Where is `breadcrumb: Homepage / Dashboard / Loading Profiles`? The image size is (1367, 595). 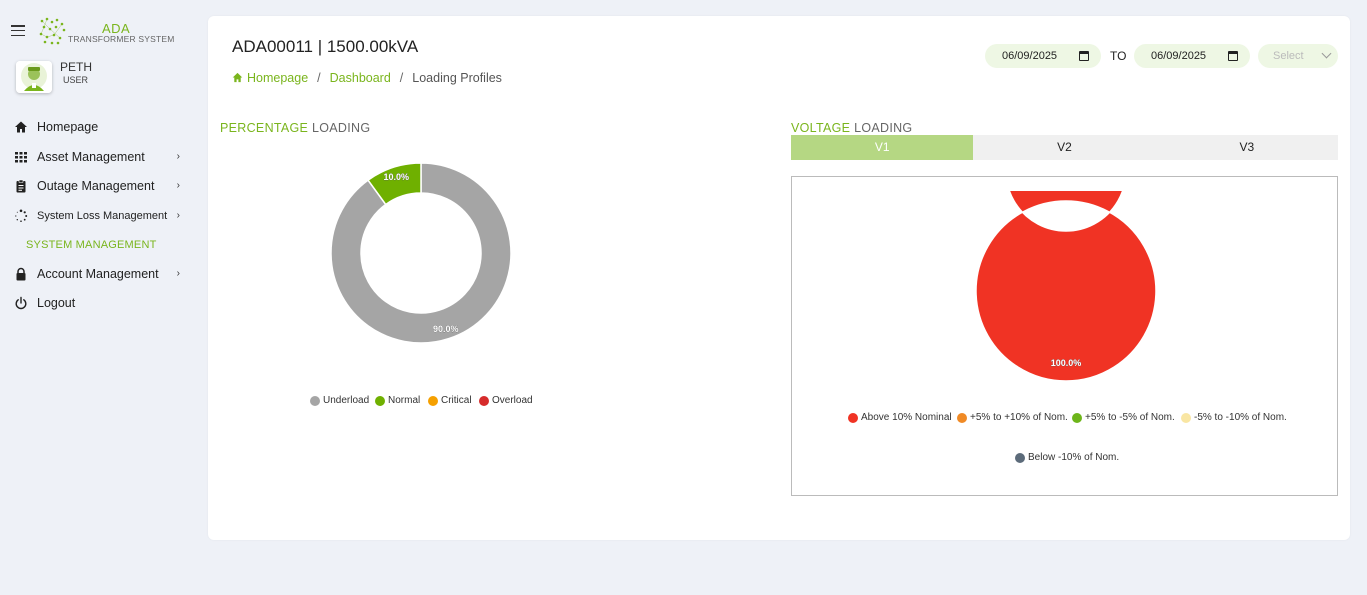 breadcrumb: Homepage / Dashboard / Loading Profiles is located at coordinates (367, 78).